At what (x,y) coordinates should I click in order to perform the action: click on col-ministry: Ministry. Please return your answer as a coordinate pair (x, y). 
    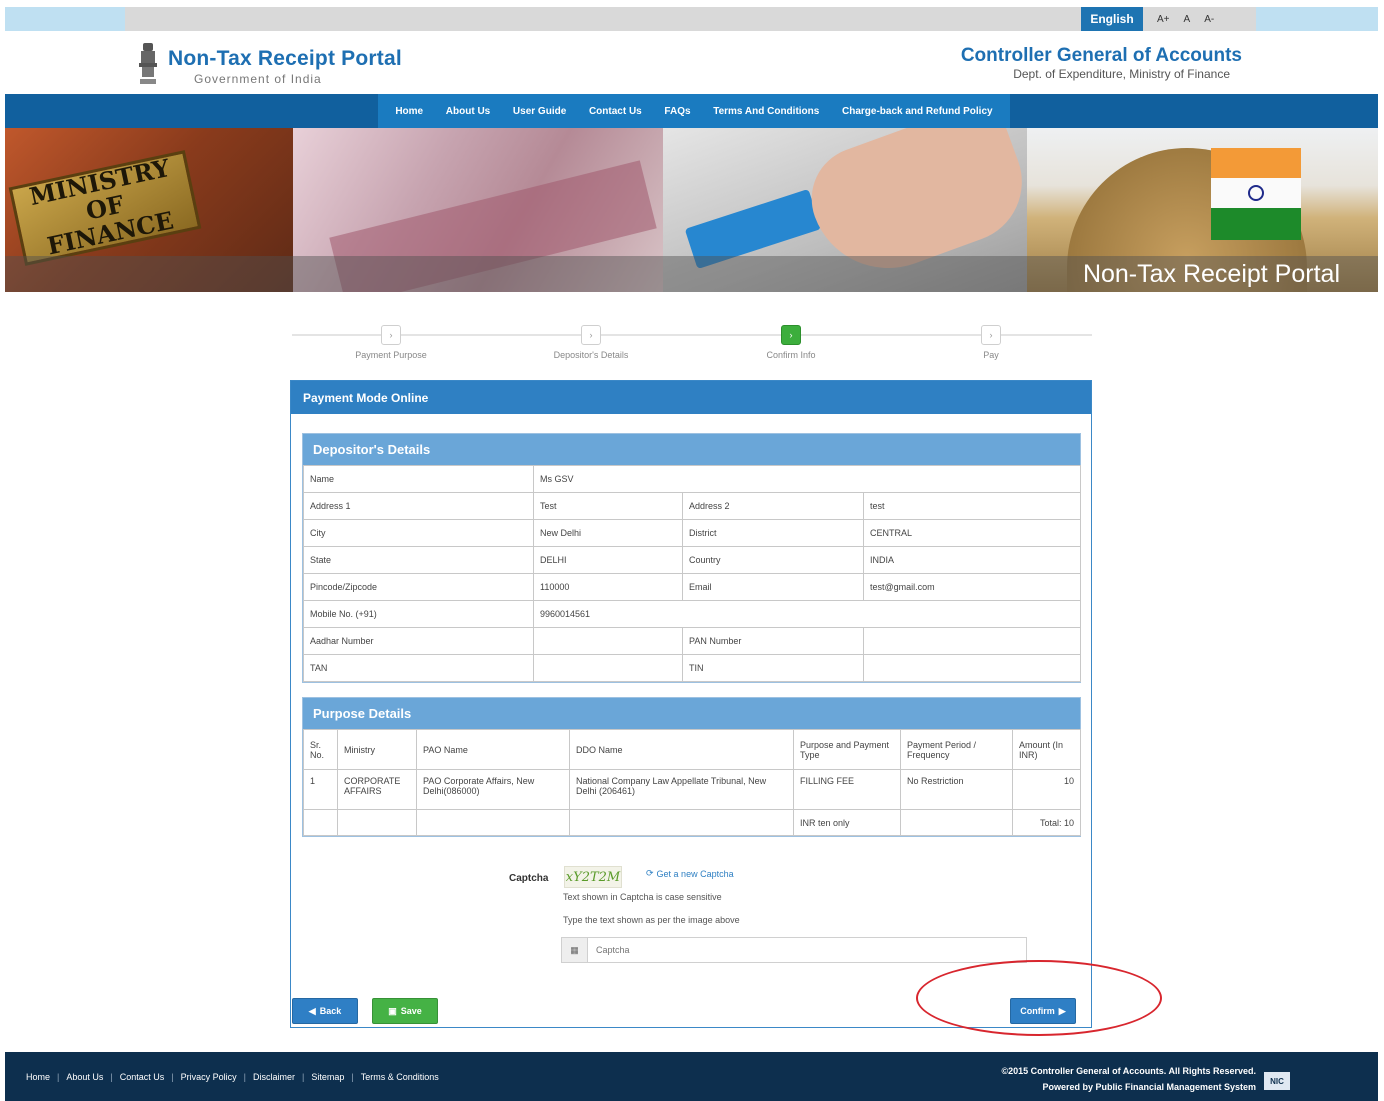
    Looking at the image, I should click on (377, 749).